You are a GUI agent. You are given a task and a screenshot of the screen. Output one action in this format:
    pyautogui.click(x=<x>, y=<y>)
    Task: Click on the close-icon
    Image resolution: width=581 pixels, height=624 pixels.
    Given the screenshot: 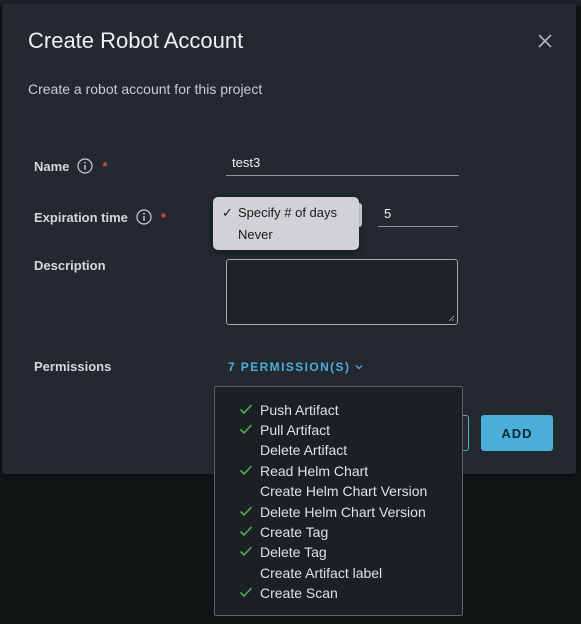 What is the action you would take?
    pyautogui.click(x=545, y=41)
    